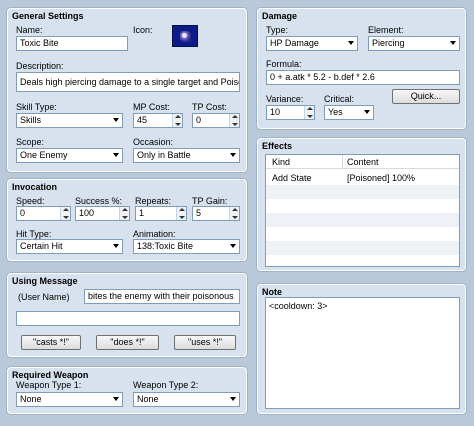 This screenshot has height=426, width=474. I want to click on success-label: Success %:, so click(99, 201).